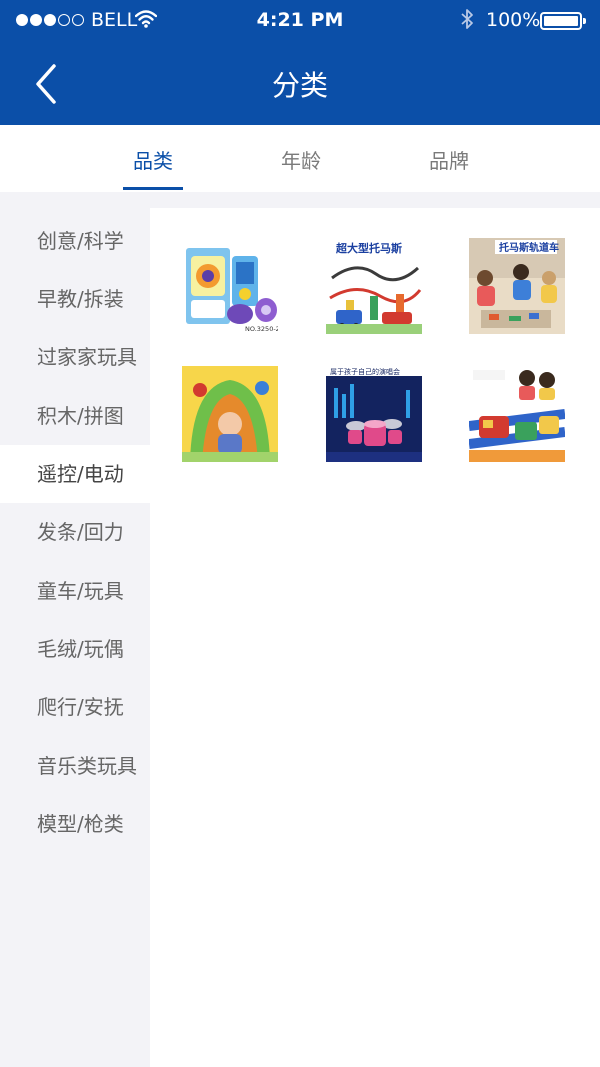  Describe the element at coordinates (374, 414) in the screenshot. I see `product-thumbnail: 属于孩子自己的演唱会` at that location.